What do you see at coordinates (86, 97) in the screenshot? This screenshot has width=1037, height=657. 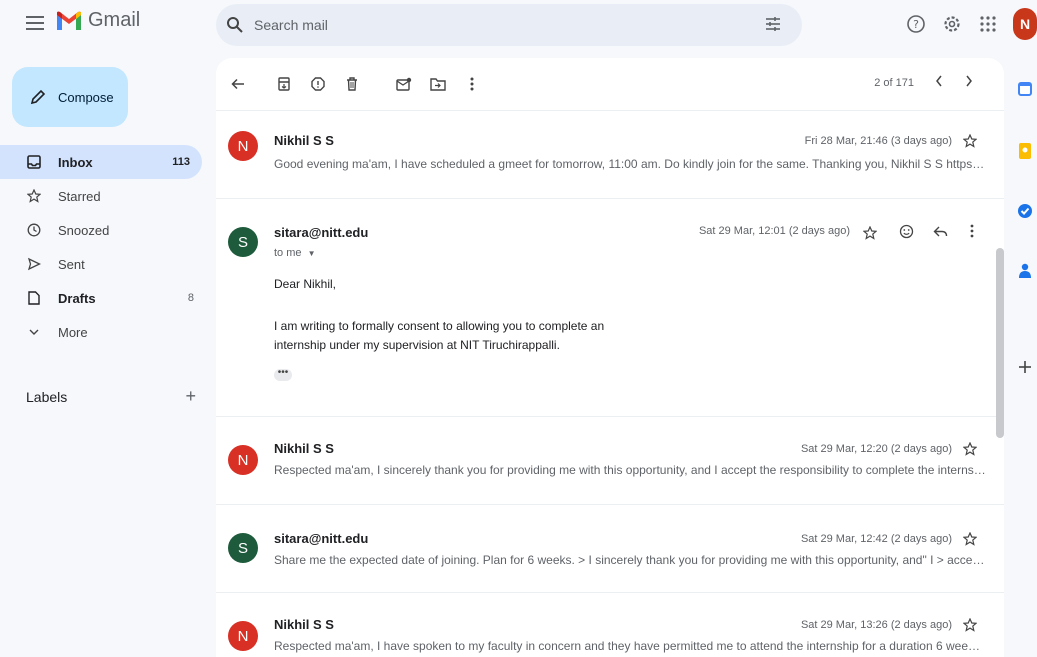 I see `compose-label: Compose` at bounding box center [86, 97].